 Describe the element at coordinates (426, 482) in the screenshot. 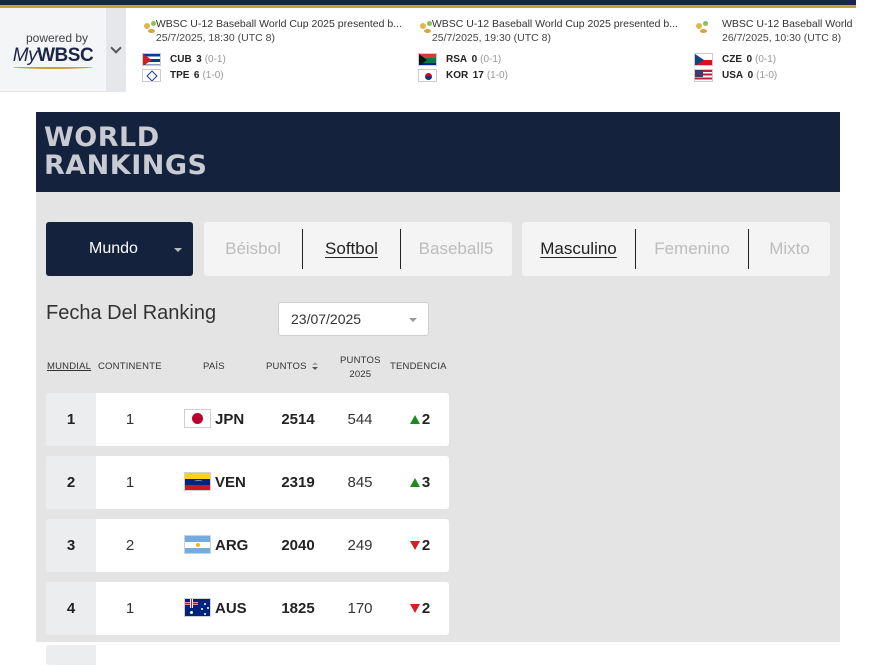

I see `trend-value: 3` at that location.